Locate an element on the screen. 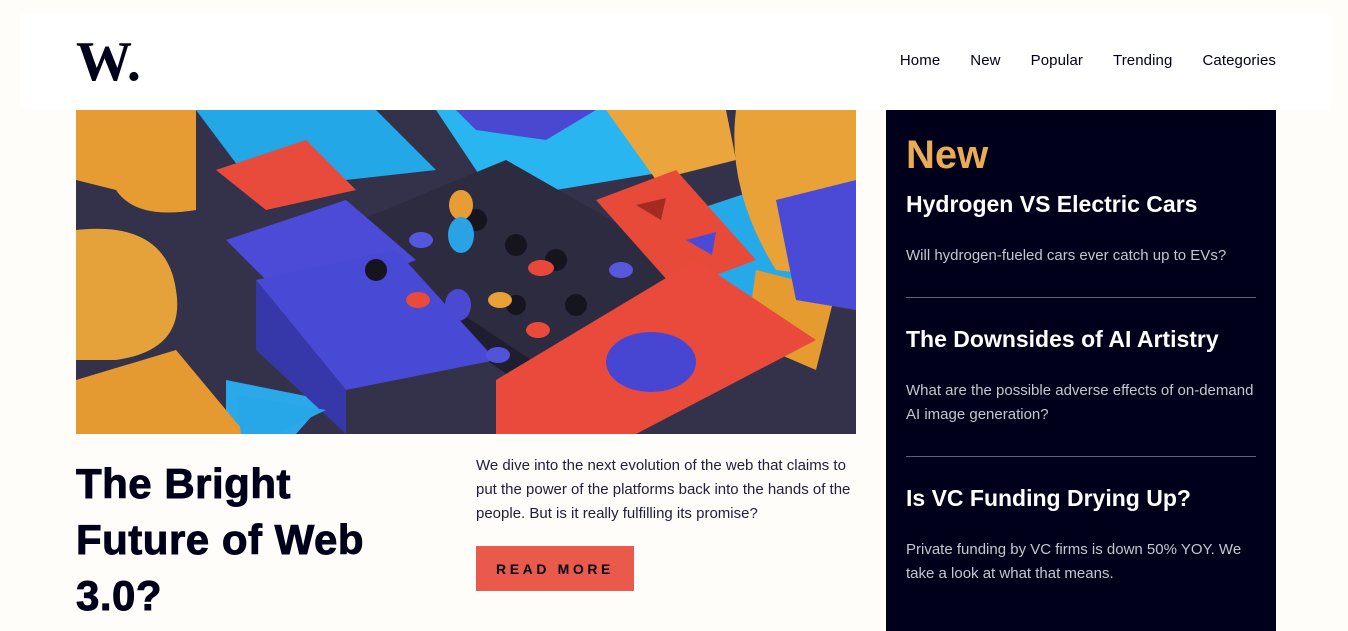  logo-icon: W. is located at coordinates (111, 61).